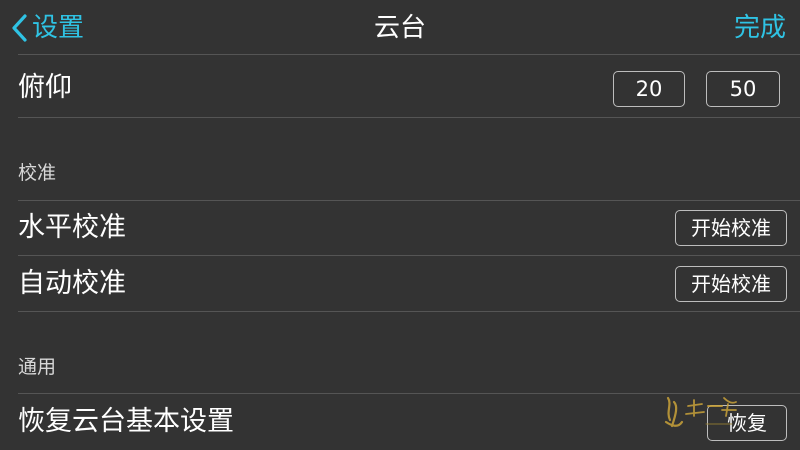 The image size is (800, 450). Describe the element at coordinates (400, 283) in the screenshot. I see `auto-calibration-row: 自动校准 开始校准` at that location.